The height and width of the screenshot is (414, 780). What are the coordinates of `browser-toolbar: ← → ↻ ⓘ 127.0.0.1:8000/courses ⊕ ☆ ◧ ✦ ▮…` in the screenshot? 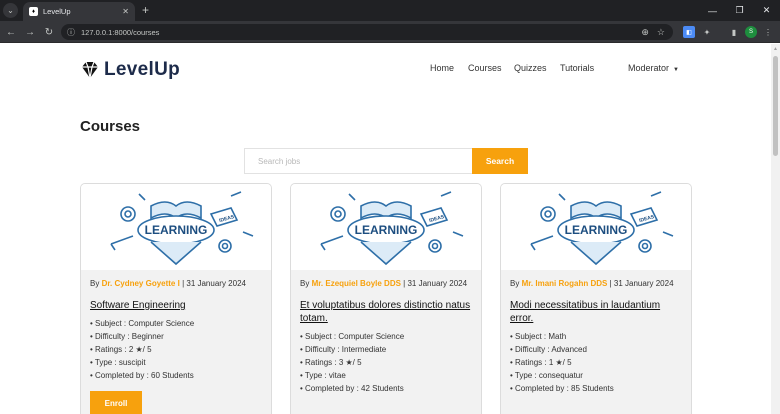 It's located at (390, 32).